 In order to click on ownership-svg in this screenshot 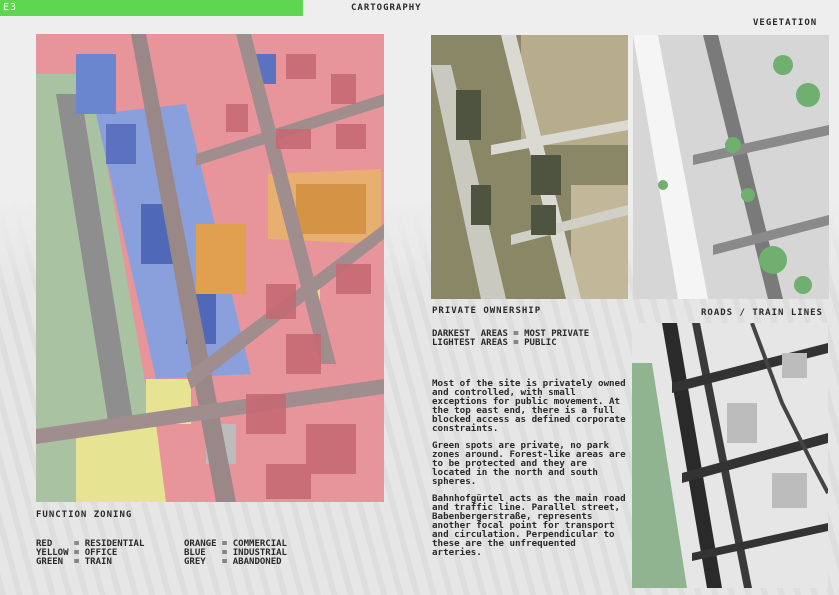, I will do `click(529, 167)`.